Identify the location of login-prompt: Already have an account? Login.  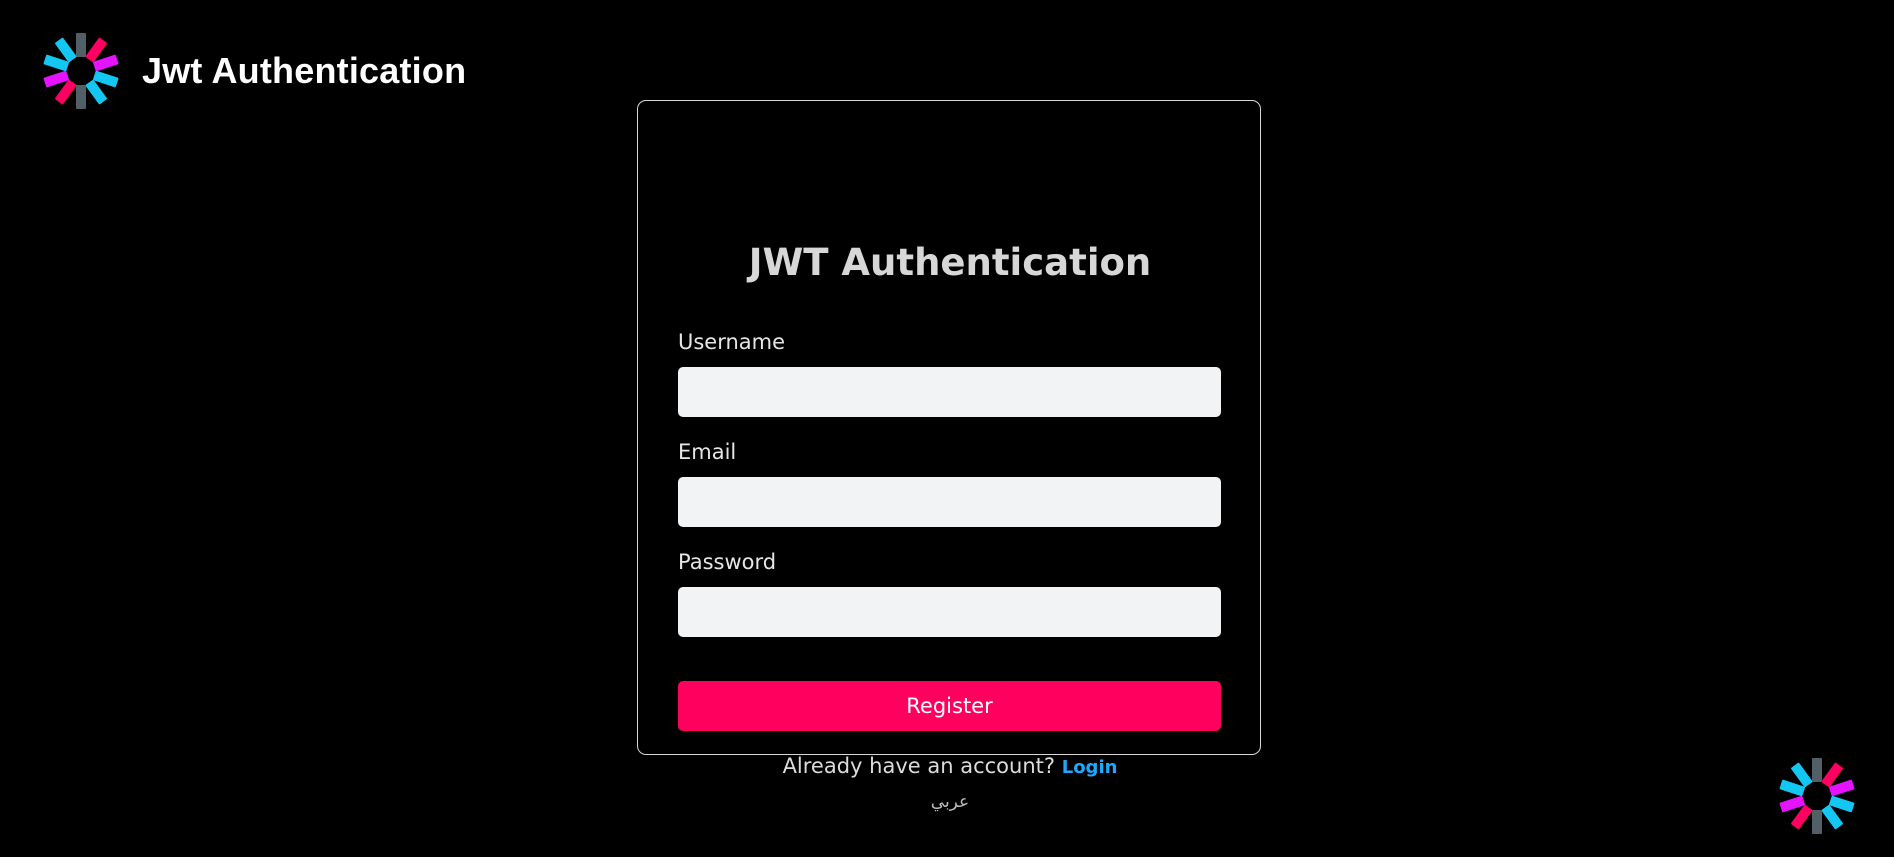
(950, 767).